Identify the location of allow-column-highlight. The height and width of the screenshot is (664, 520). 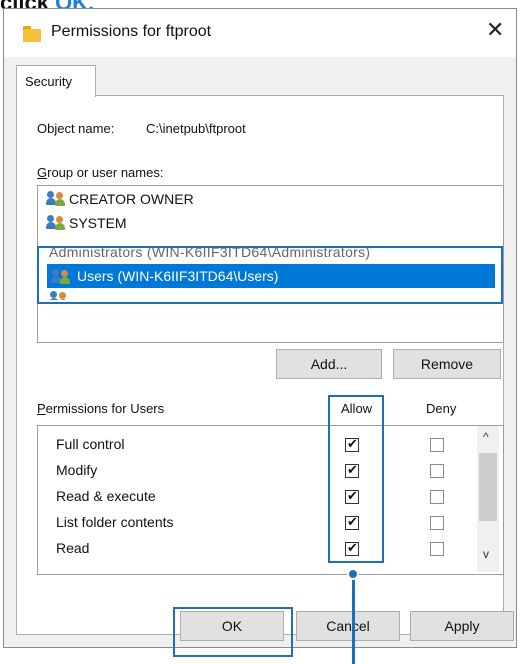
(356, 479).